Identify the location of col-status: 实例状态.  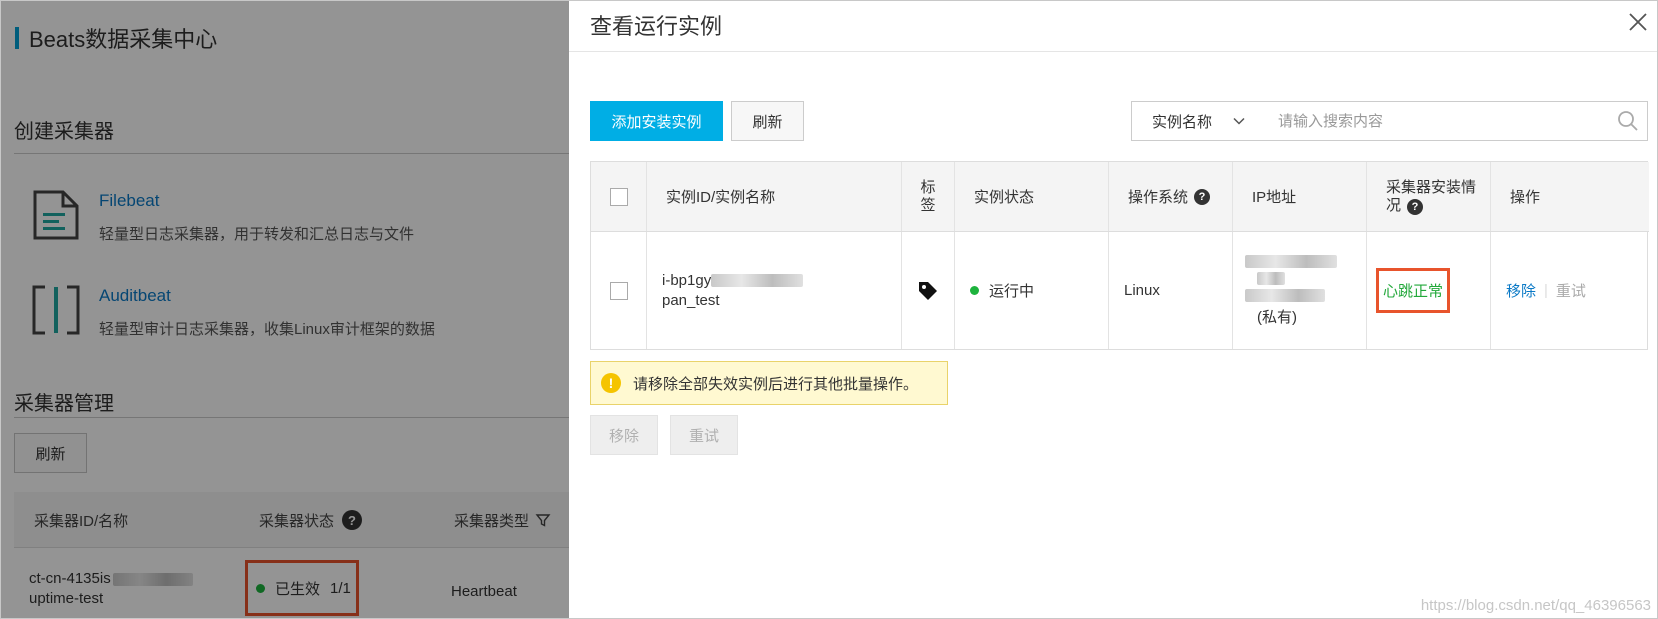
(1032, 196).